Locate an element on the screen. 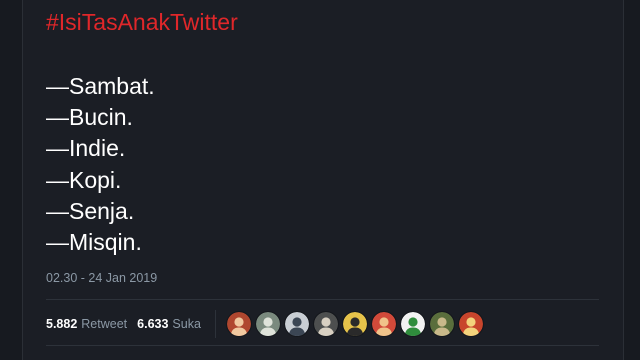 The image size is (640, 360). tweet-line: —Misqin. is located at coordinates (94, 241).